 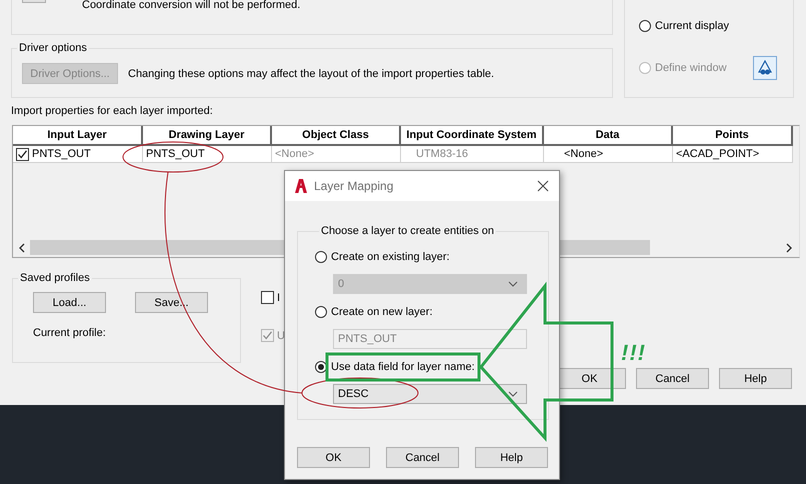 I want to click on window-title: Layer Mapping, so click(x=354, y=186).